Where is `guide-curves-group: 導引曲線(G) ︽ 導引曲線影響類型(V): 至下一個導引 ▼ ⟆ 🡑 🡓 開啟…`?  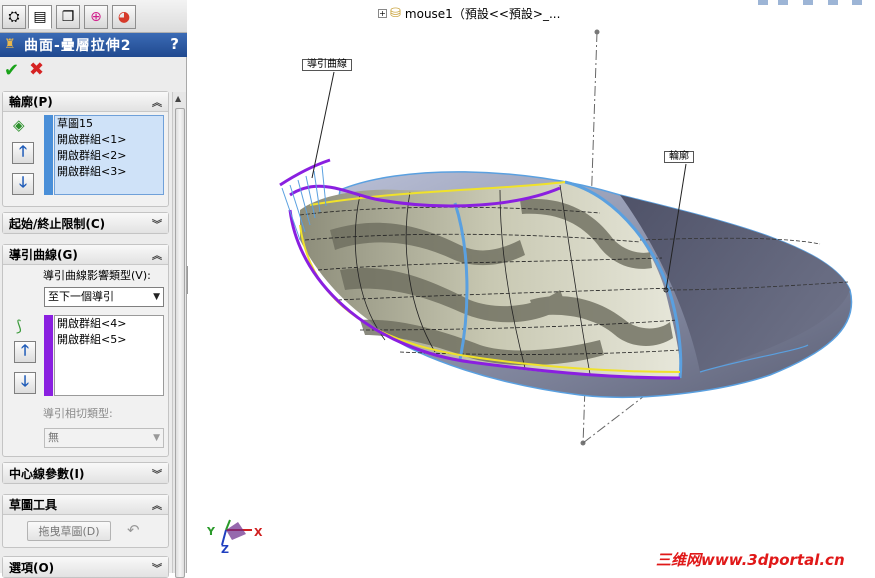
guide-curves-group: 導引曲線(G) ︽ 導引曲線影響類型(V): 至下一個導引 ▼ ⟆ 🡑 🡓 開啟… is located at coordinates (85, 350).